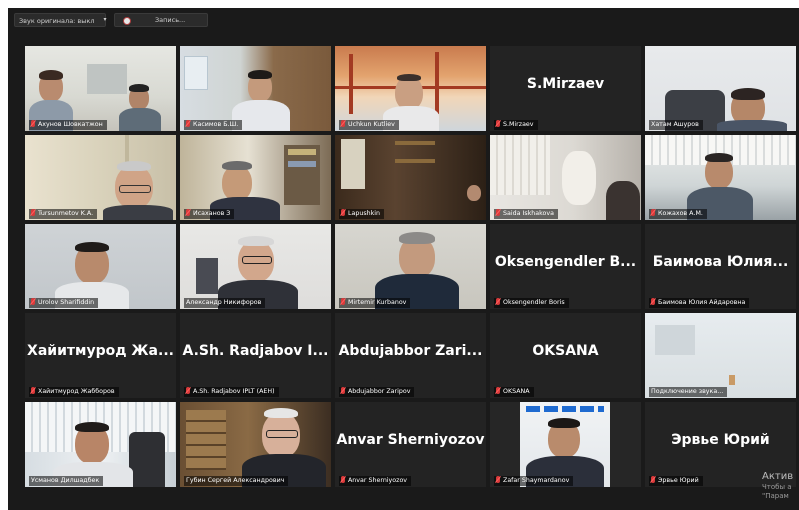 The width and height of the screenshot is (799, 510). I want to click on participant-name: Эрвье Юрий, so click(676, 481).